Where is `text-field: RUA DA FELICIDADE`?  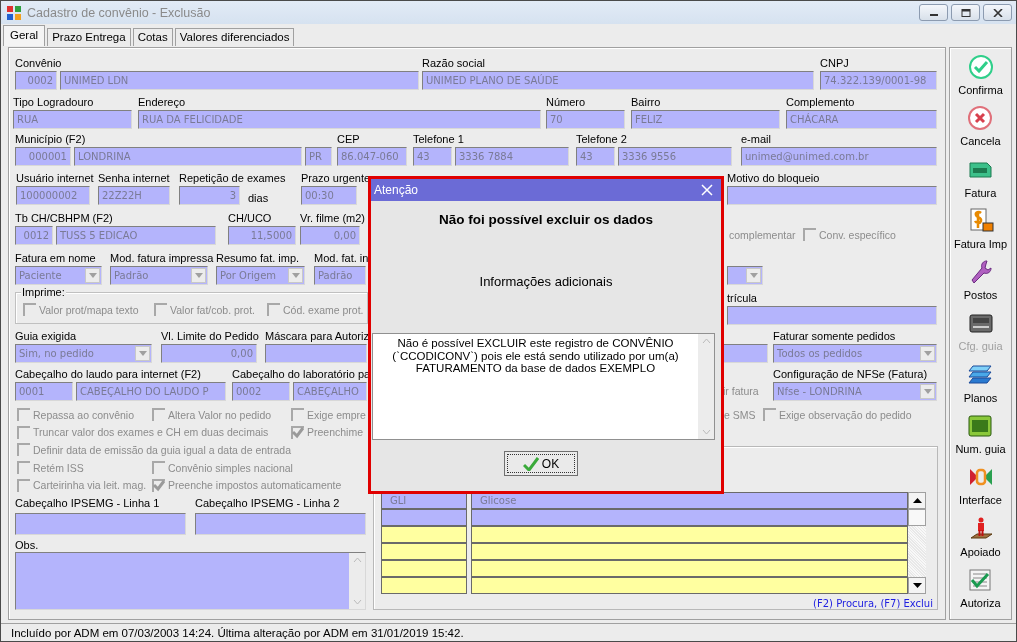 text-field: RUA DA FELICIDADE is located at coordinates (339, 119).